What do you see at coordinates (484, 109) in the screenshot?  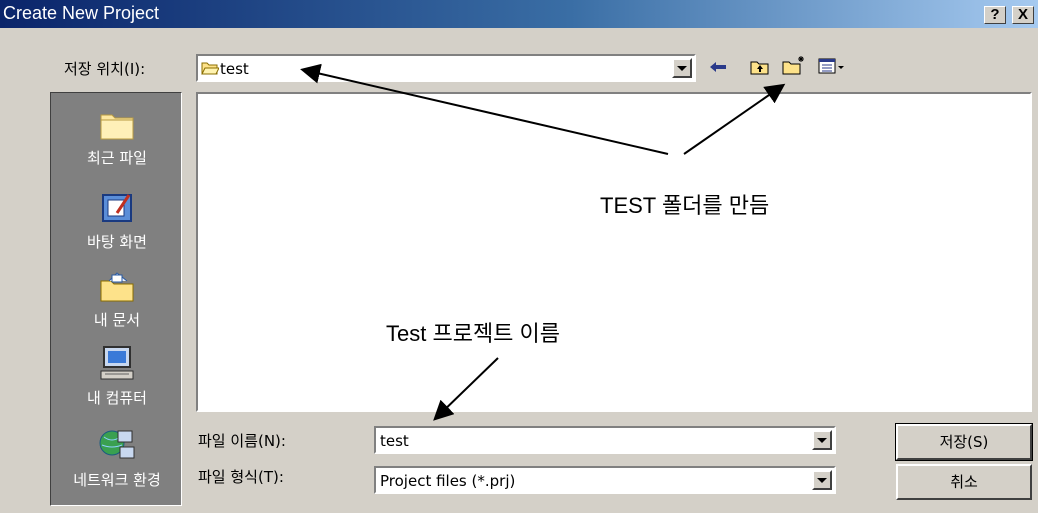 I see `arrow-to-location` at bounding box center [484, 109].